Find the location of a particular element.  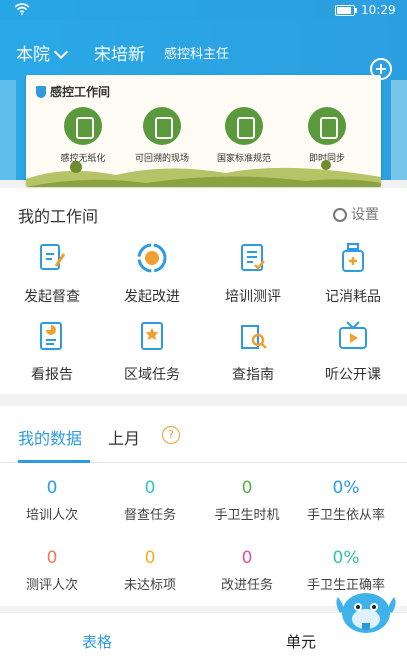

stat-item: 0 改进任务 is located at coordinates (247, 570).